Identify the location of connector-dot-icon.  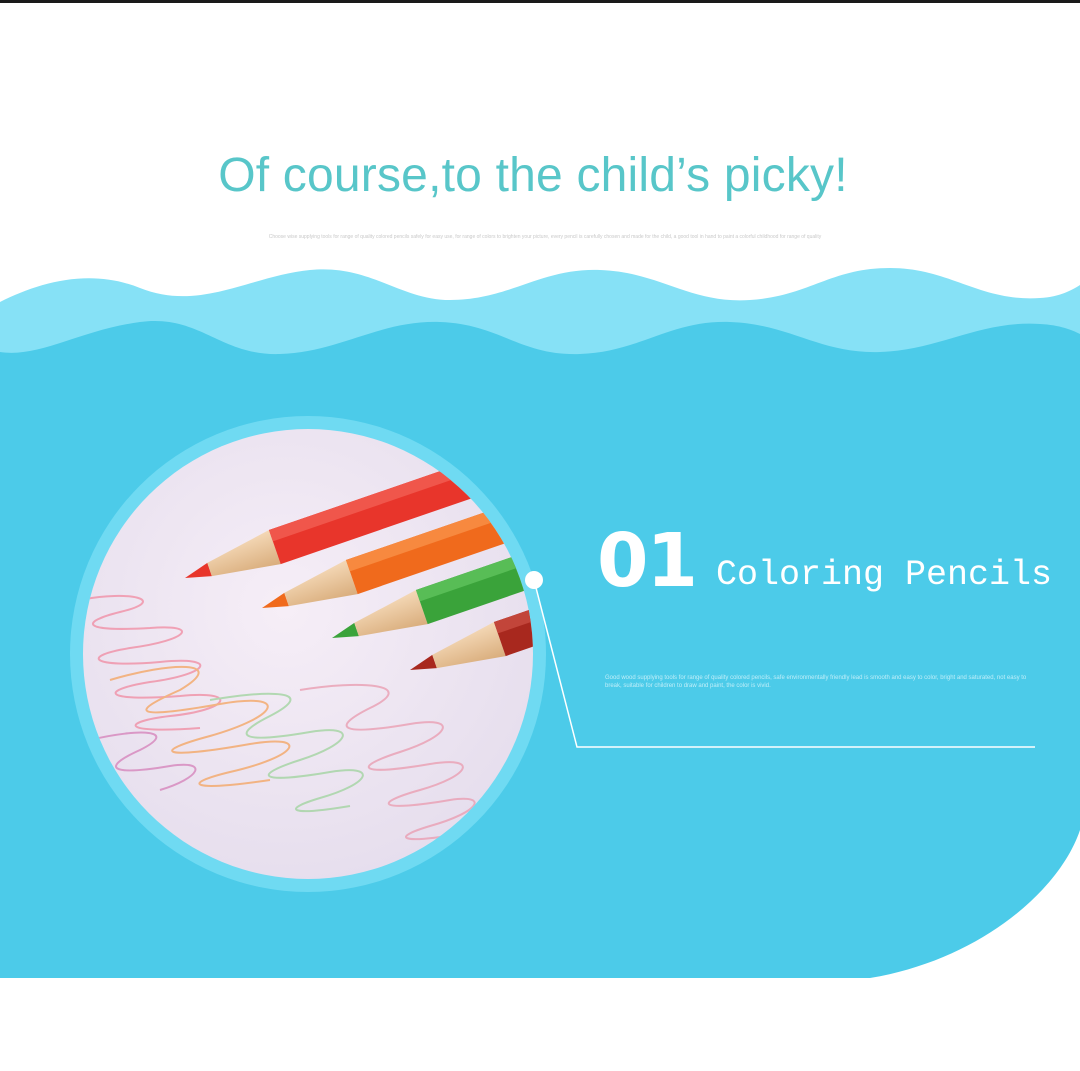
(534, 580).